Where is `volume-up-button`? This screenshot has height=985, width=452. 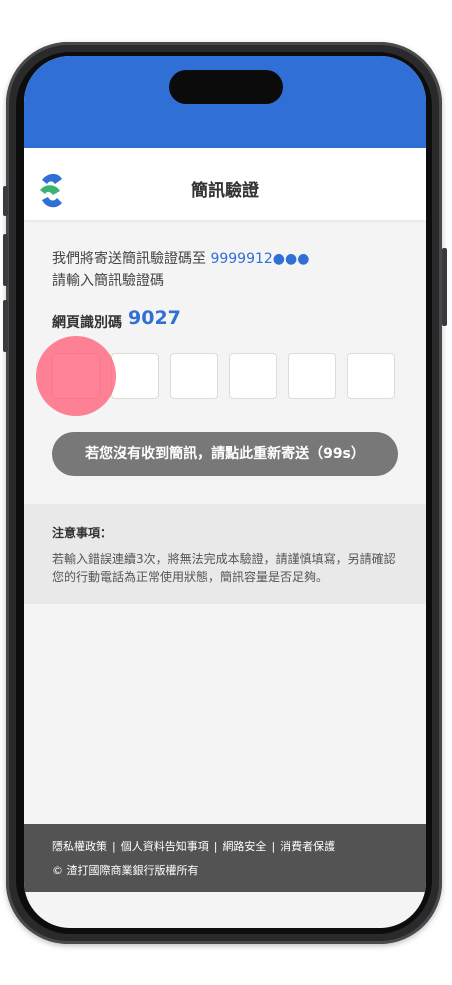 volume-up-button is located at coordinates (5, 260).